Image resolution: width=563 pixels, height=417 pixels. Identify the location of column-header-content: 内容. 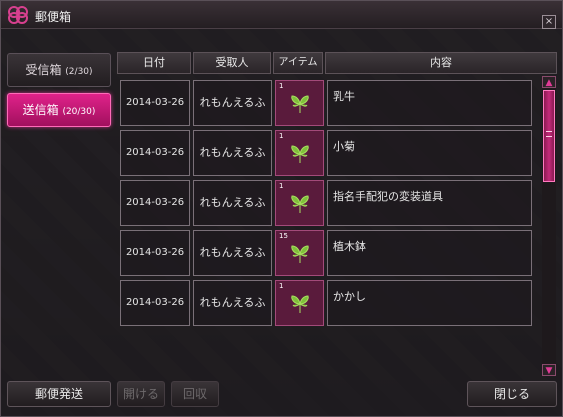
(441, 63).